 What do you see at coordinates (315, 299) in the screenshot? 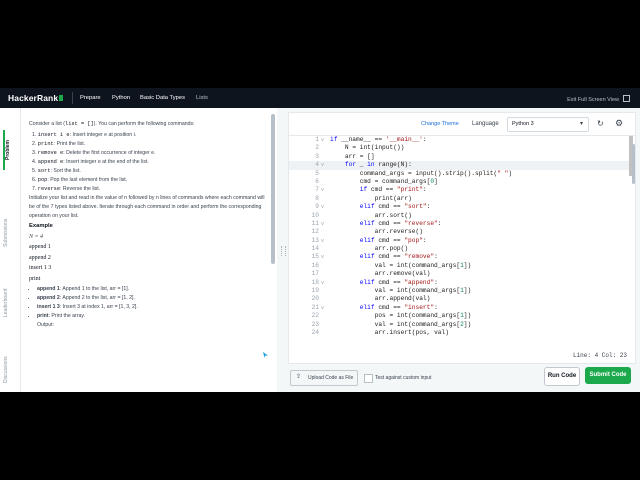
I see `line-number: 20` at bounding box center [315, 299].